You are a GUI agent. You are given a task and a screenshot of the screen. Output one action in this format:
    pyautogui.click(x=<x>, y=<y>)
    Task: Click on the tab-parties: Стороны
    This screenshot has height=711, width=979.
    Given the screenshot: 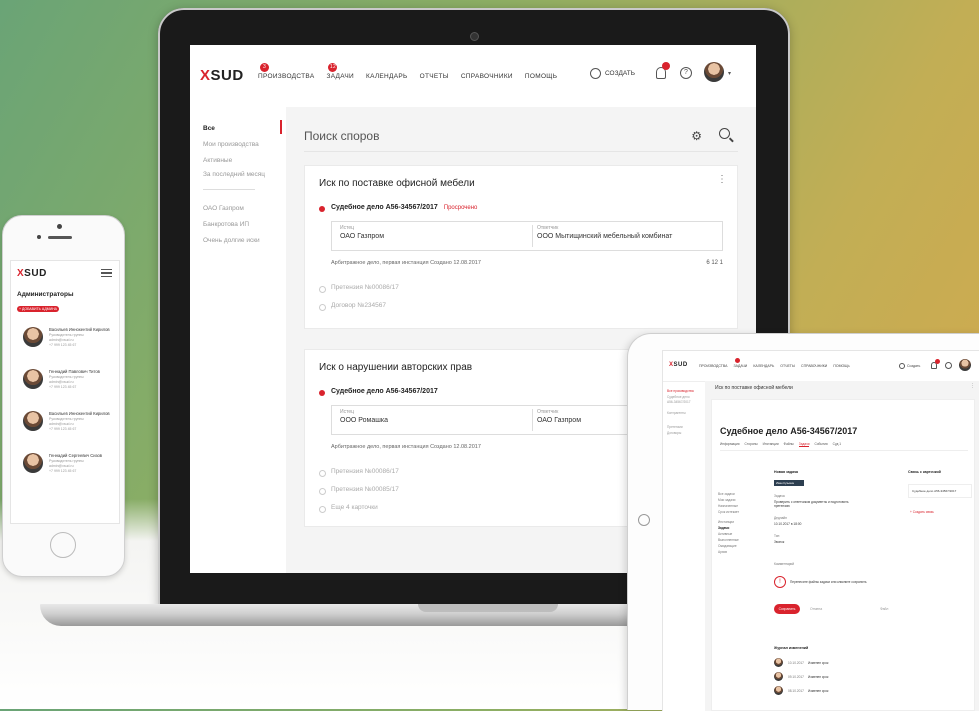 What is the action you would take?
    pyautogui.click(x=751, y=444)
    